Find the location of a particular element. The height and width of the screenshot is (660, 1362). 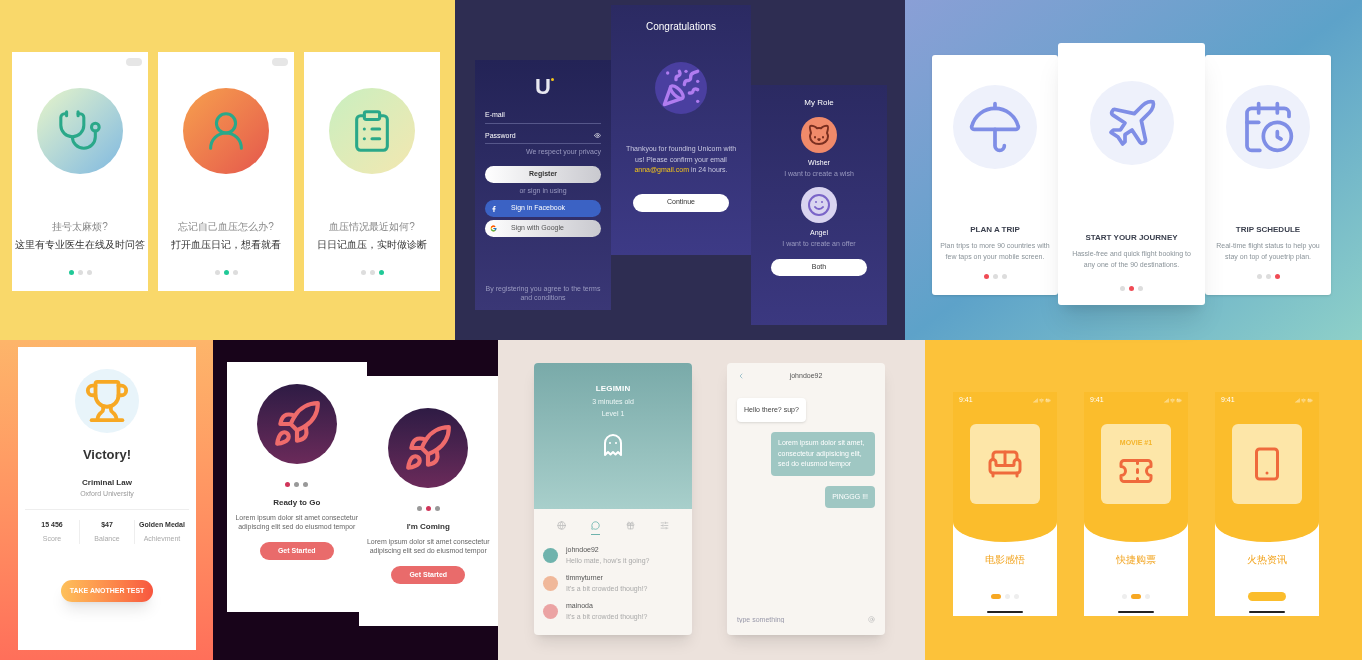

screen-title: 快捷购票 is located at coordinates (1136, 560).